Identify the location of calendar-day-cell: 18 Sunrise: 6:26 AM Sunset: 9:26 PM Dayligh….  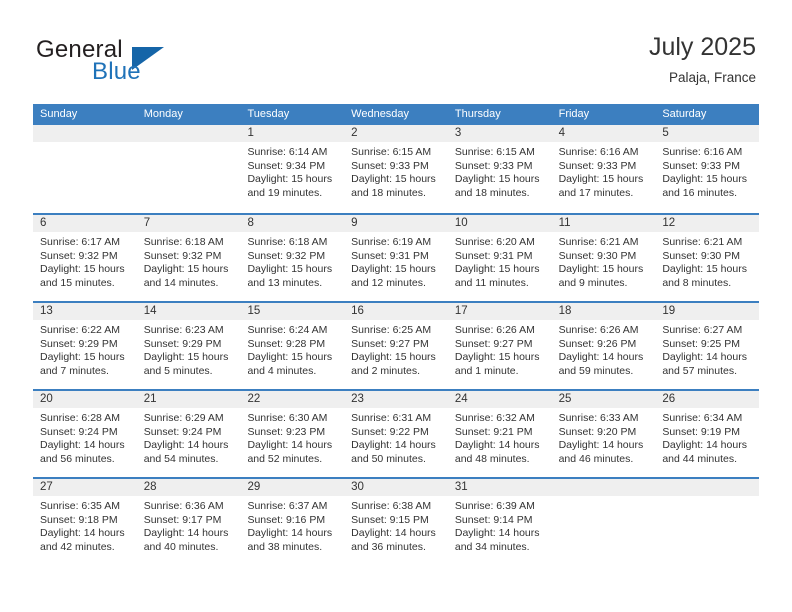
(603, 346).